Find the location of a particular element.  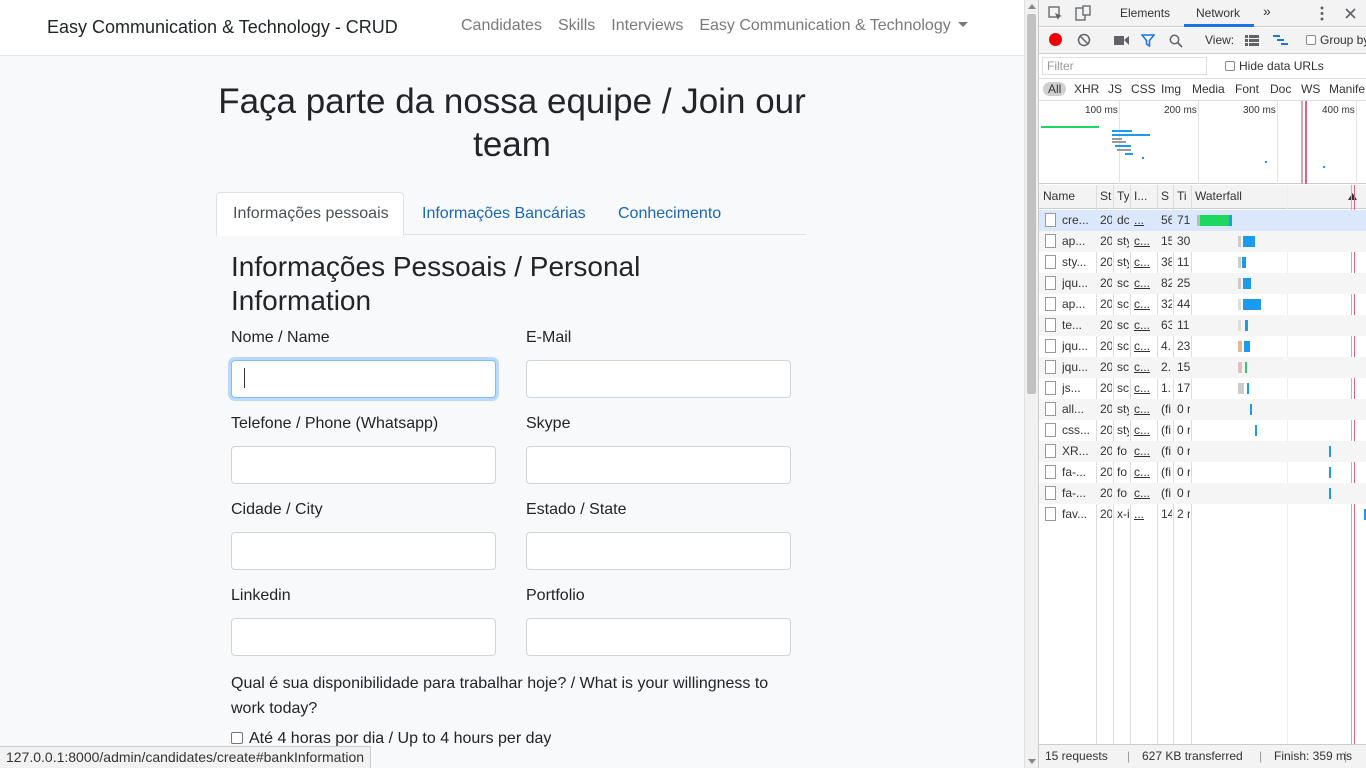

tab-personal-info: Informações pessoais is located at coordinates (310, 214).